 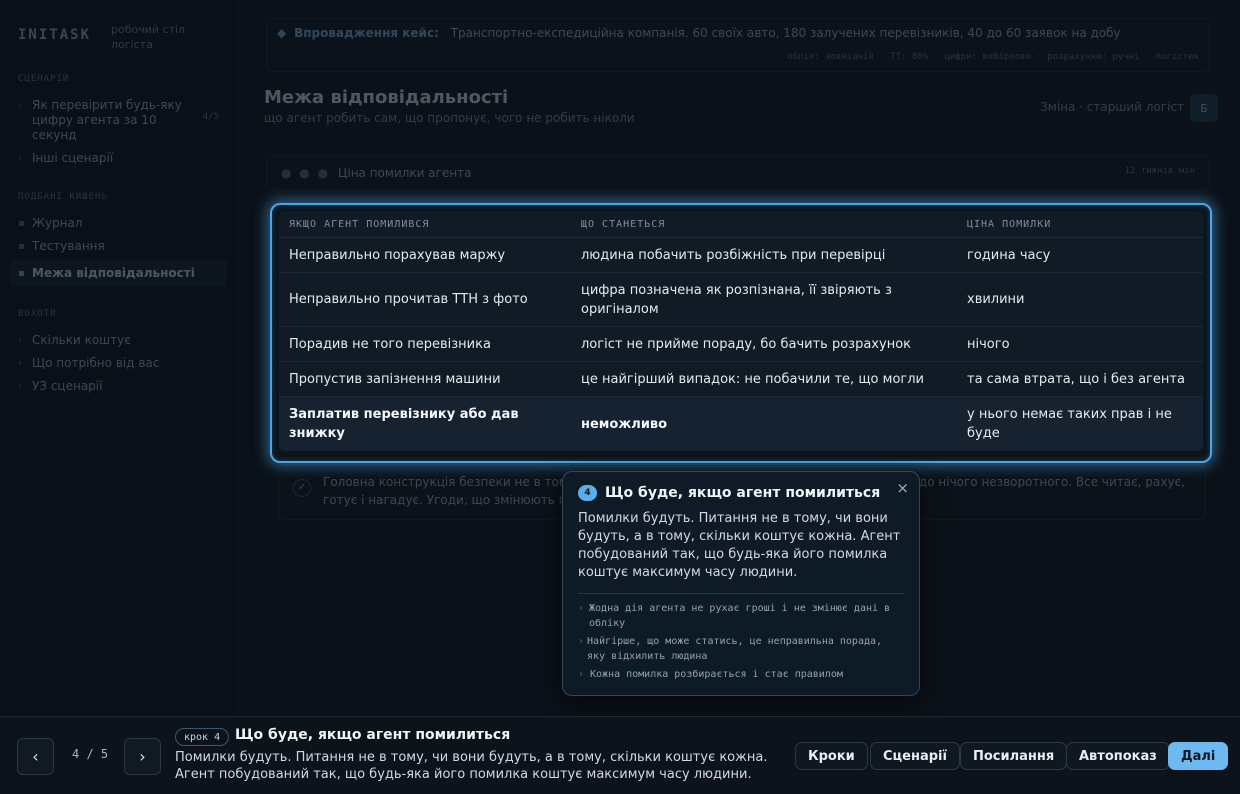 What do you see at coordinates (1159, 171) in the screenshot?
I see `chain-meta: 12 тижнів мін` at bounding box center [1159, 171].